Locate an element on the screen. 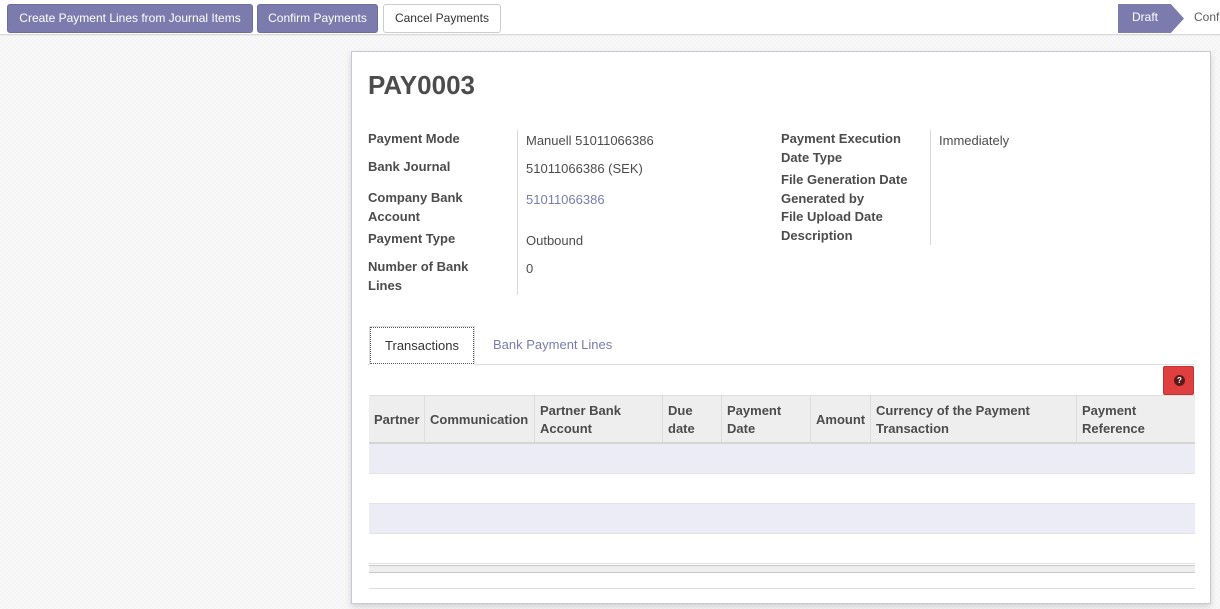 The height and width of the screenshot is (609, 1220). generated-by-label: Generated by is located at coordinates (823, 198).